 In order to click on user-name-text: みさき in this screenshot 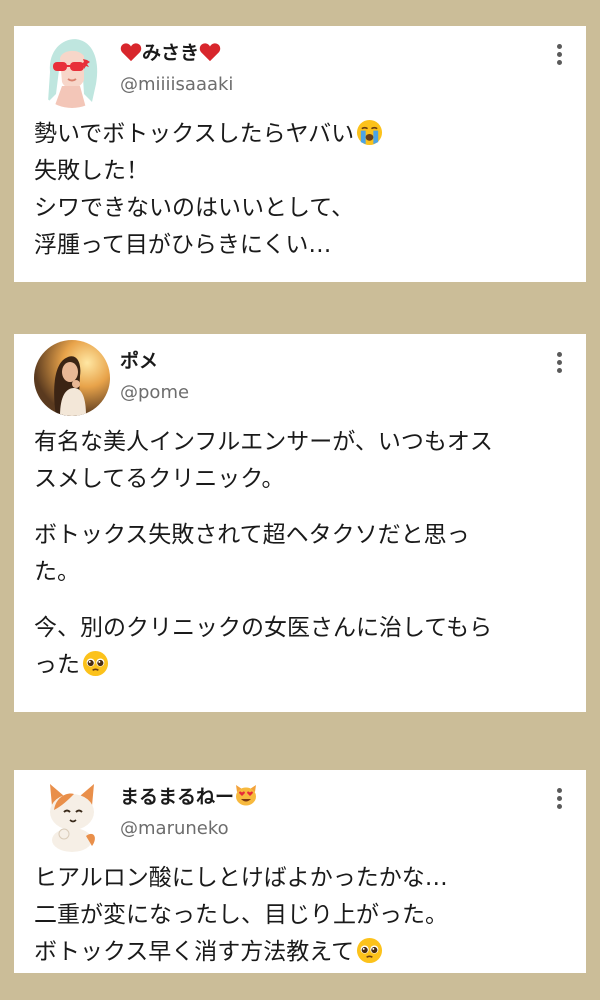, I will do `click(171, 53)`.